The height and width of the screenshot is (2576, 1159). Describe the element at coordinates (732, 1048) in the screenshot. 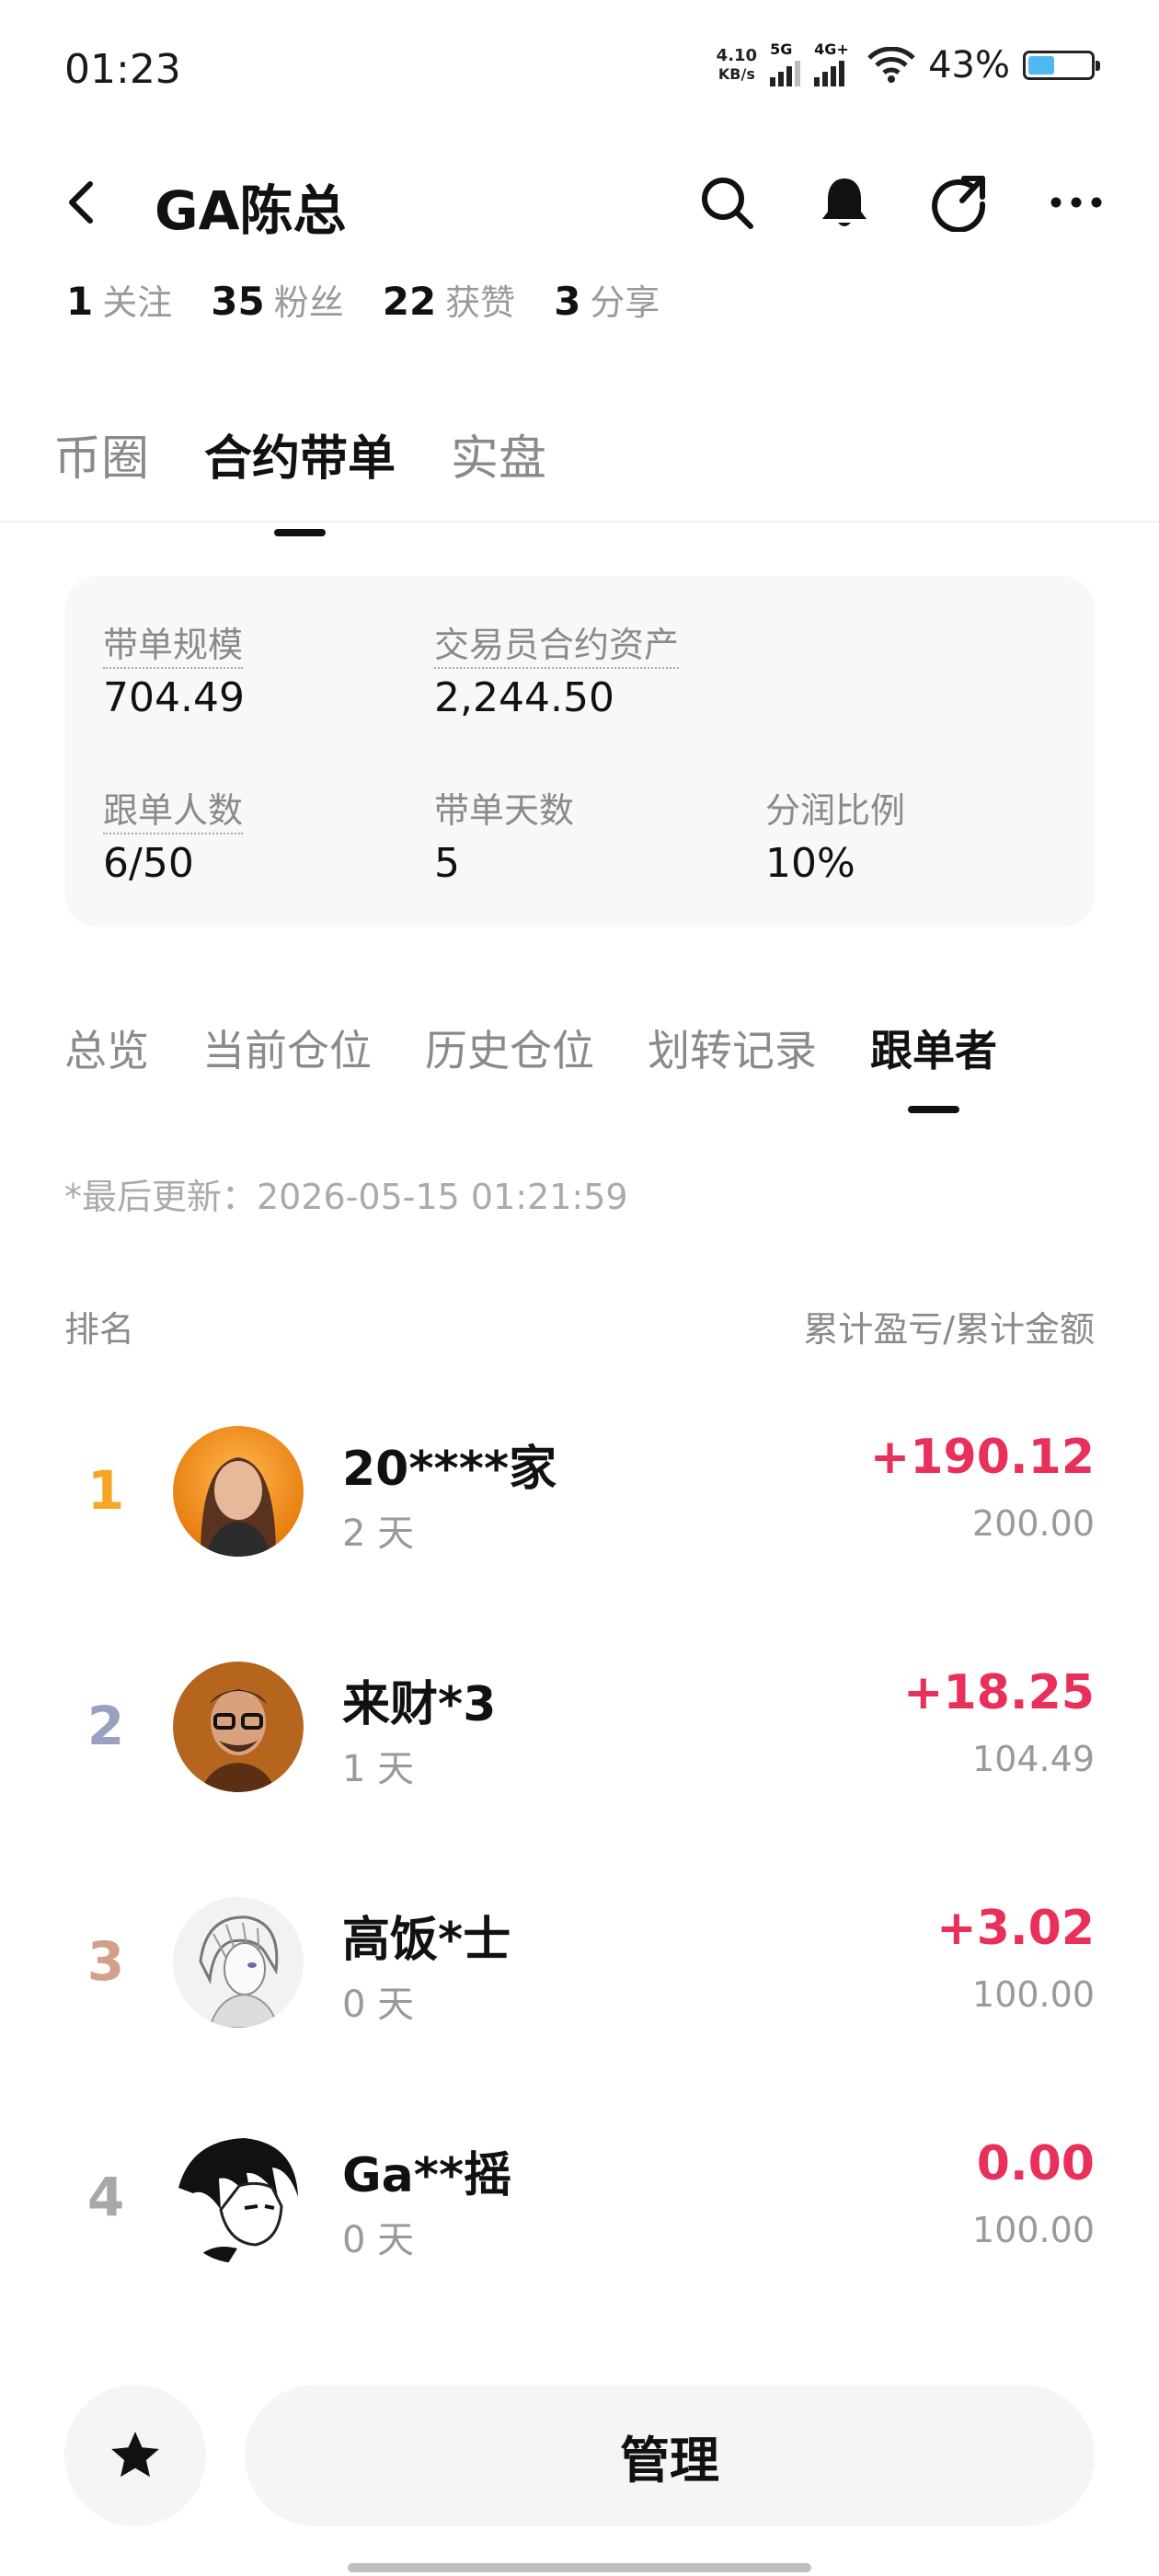

I see `tab-transfer-records: 划转记录` at that location.